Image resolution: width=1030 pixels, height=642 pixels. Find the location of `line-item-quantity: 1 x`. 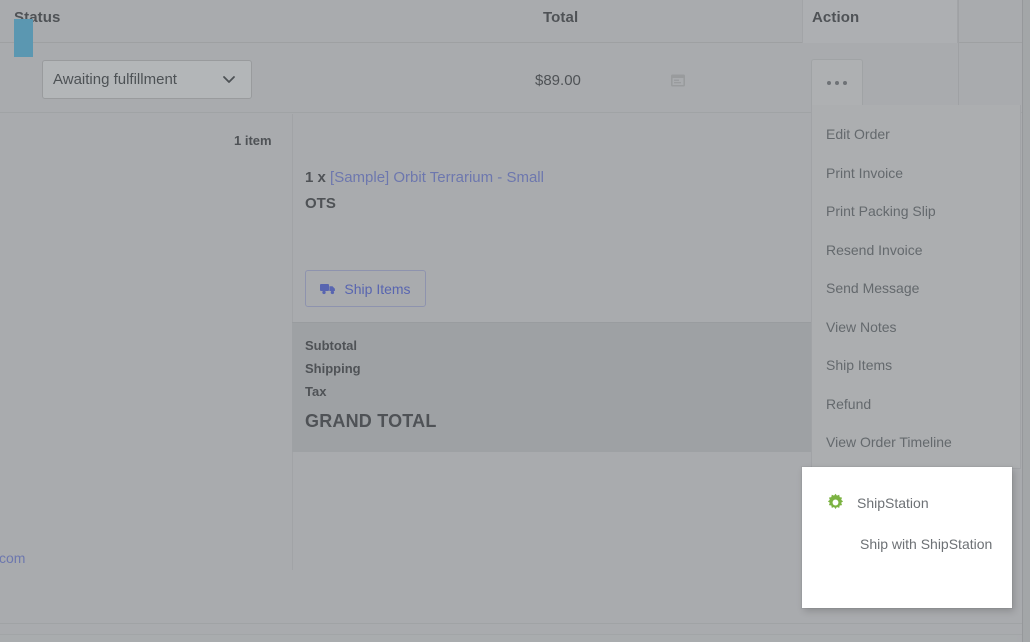

line-item-quantity: 1 x is located at coordinates (315, 177).